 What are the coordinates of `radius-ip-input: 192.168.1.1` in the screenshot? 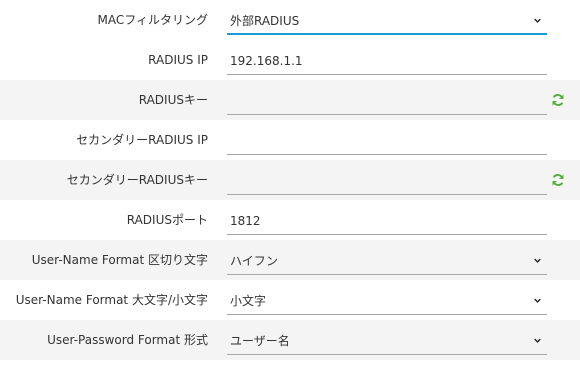 It's located at (387, 61).